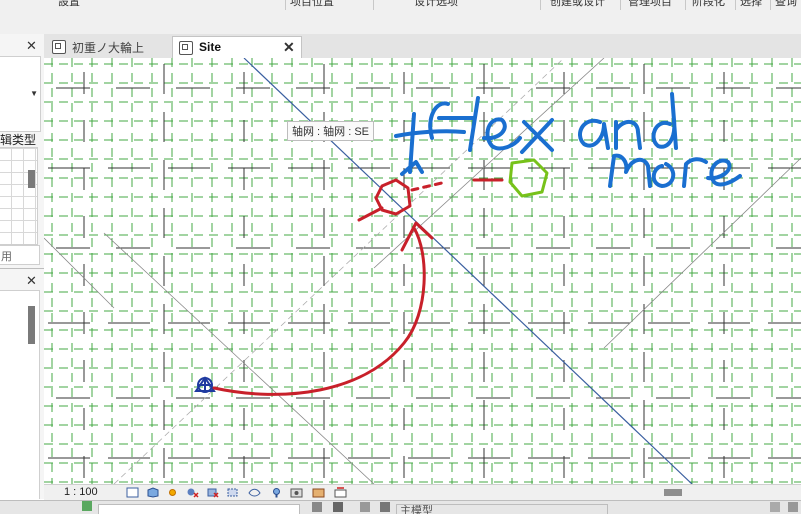 This screenshot has height=514, width=801. Describe the element at coordinates (400, 507) in the screenshot. I see `status-bar: 主模型` at that location.